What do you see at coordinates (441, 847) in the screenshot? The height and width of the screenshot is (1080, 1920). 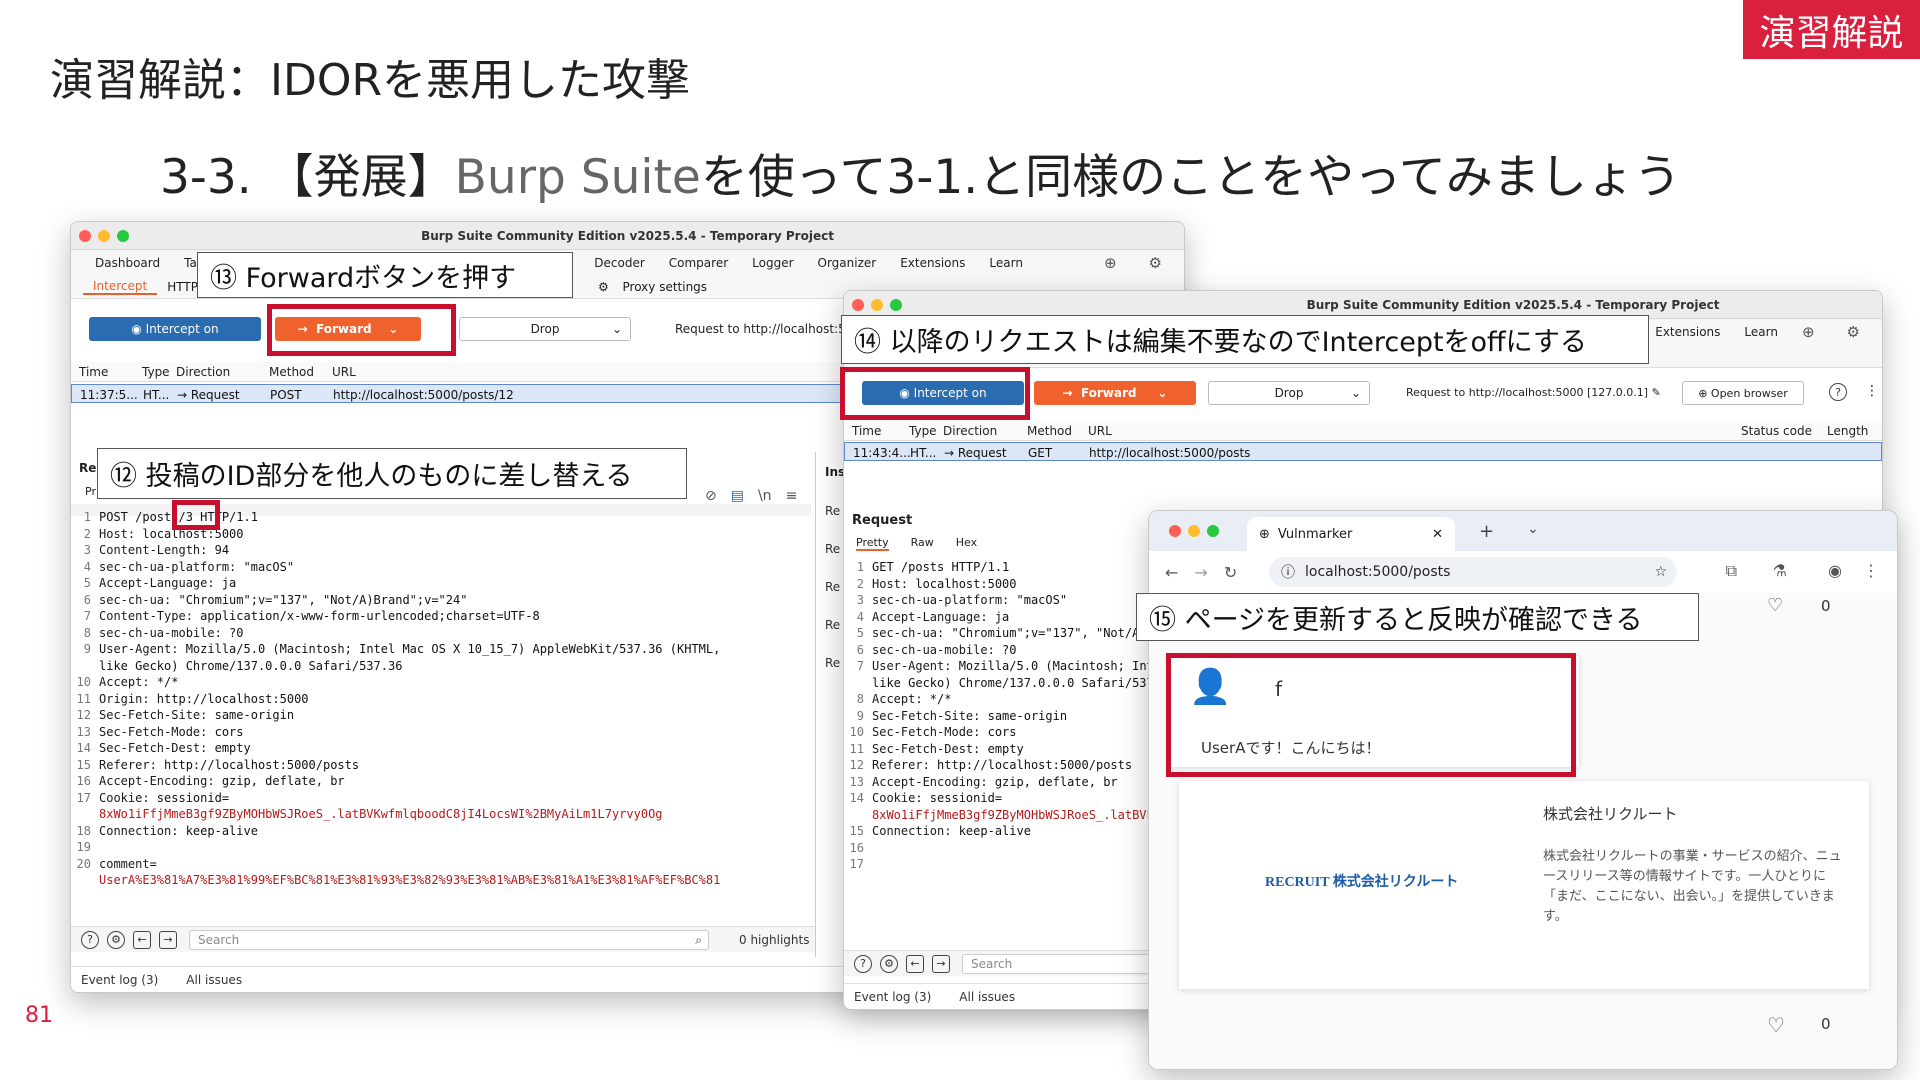 I see `code-line: 19` at bounding box center [441, 847].